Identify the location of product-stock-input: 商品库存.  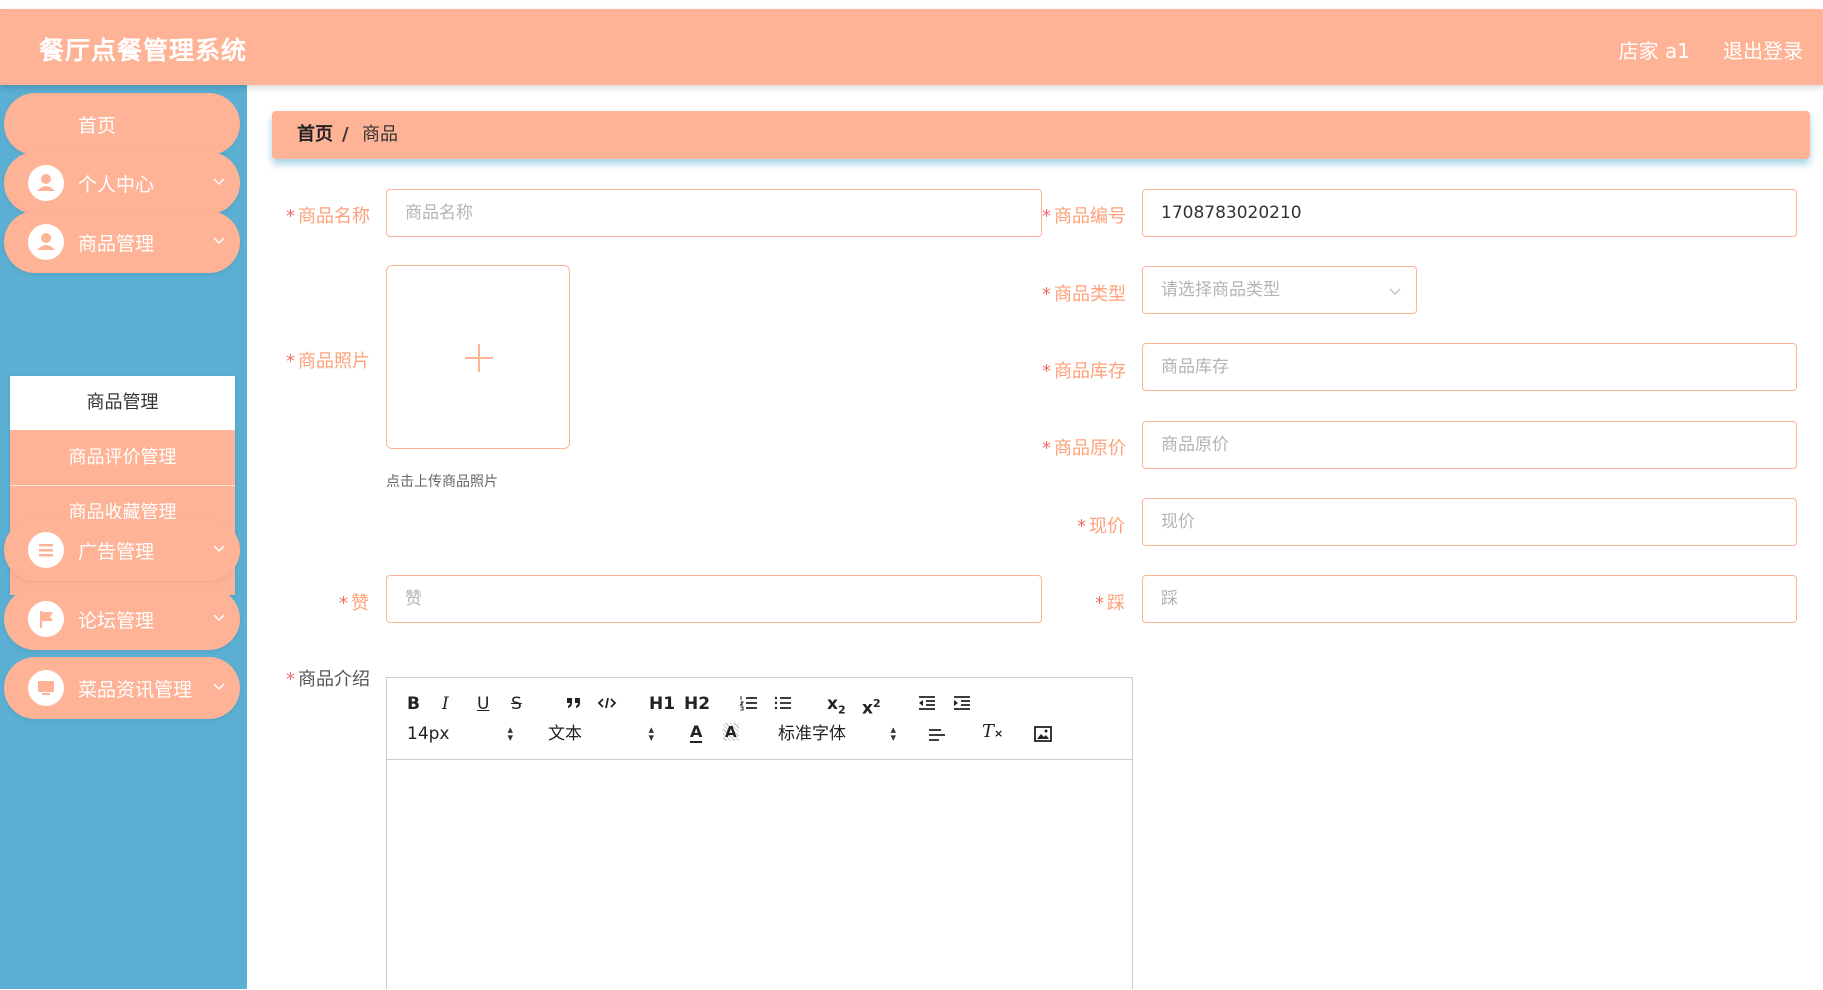
(1469, 367).